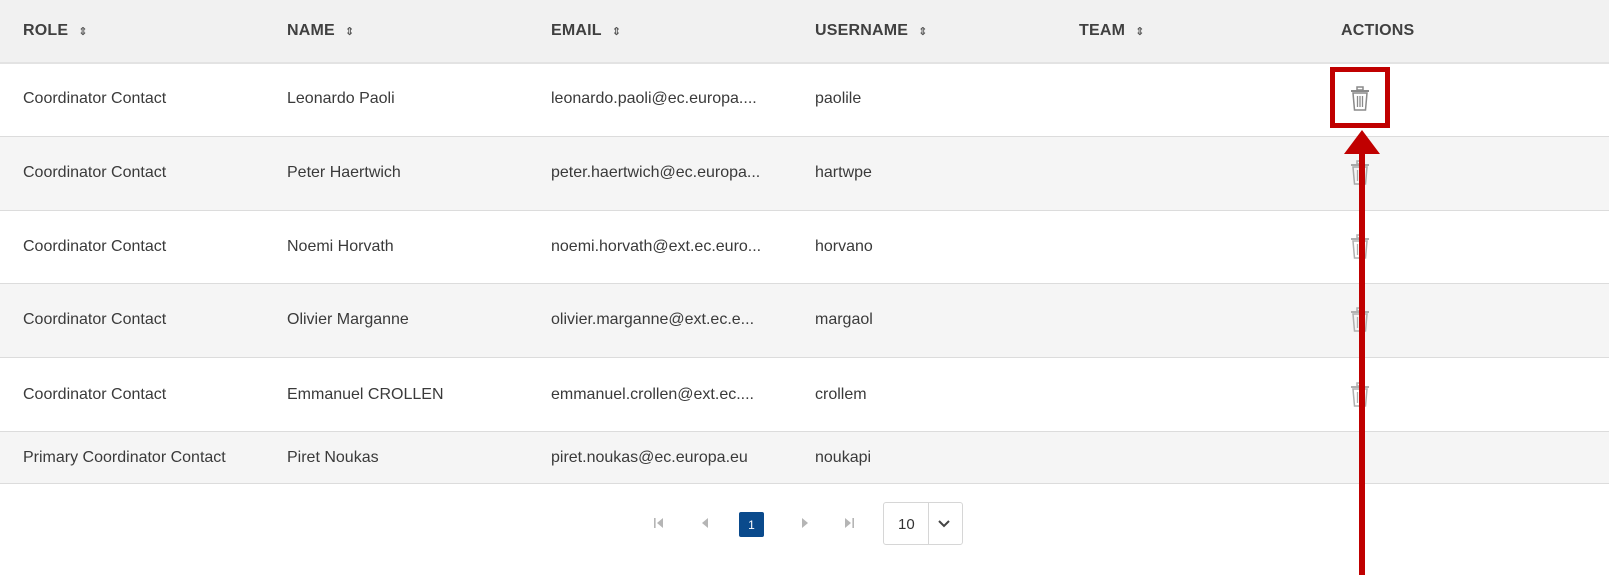 The height and width of the screenshot is (575, 1609). Describe the element at coordinates (804, 535) in the screenshot. I see `pagination: 1 10` at that location.